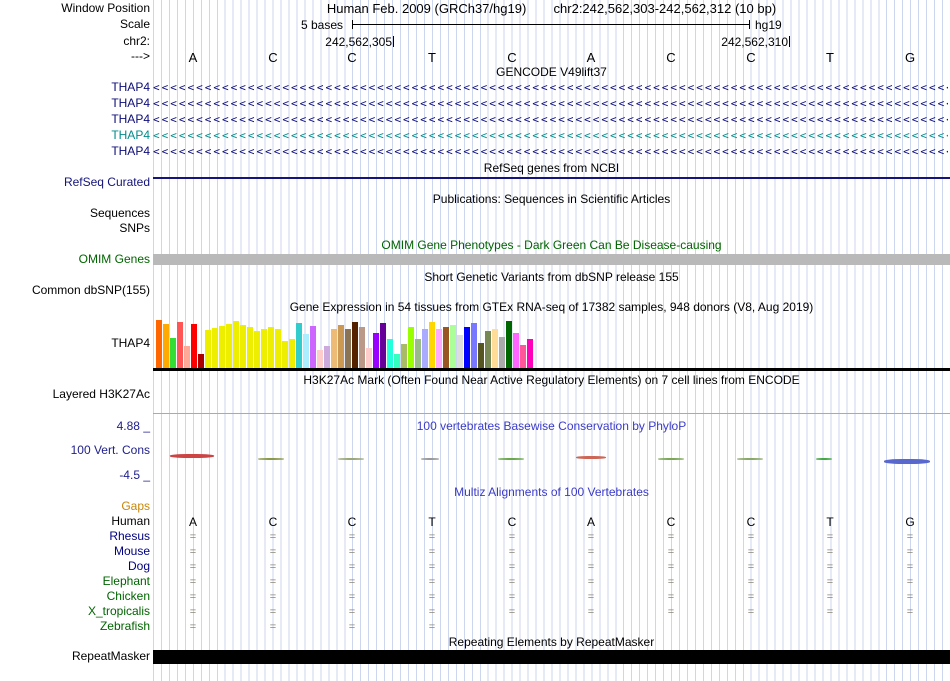  Describe the element at coordinates (75, 551) in the screenshot. I see `species-label-mouse: Mouse` at that location.